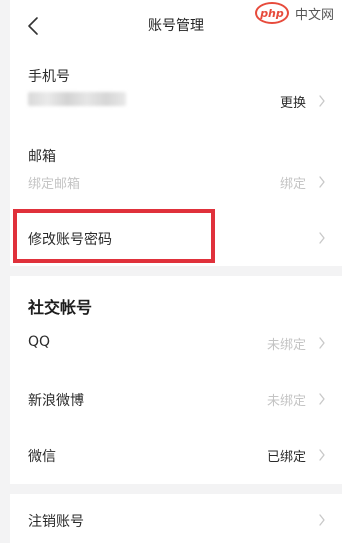 The width and height of the screenshot is (342, 543). What do you see at coordinates (49, 77) in the screenshot?
I see `phone-label: 手机号` at bounding box center [49, 77].